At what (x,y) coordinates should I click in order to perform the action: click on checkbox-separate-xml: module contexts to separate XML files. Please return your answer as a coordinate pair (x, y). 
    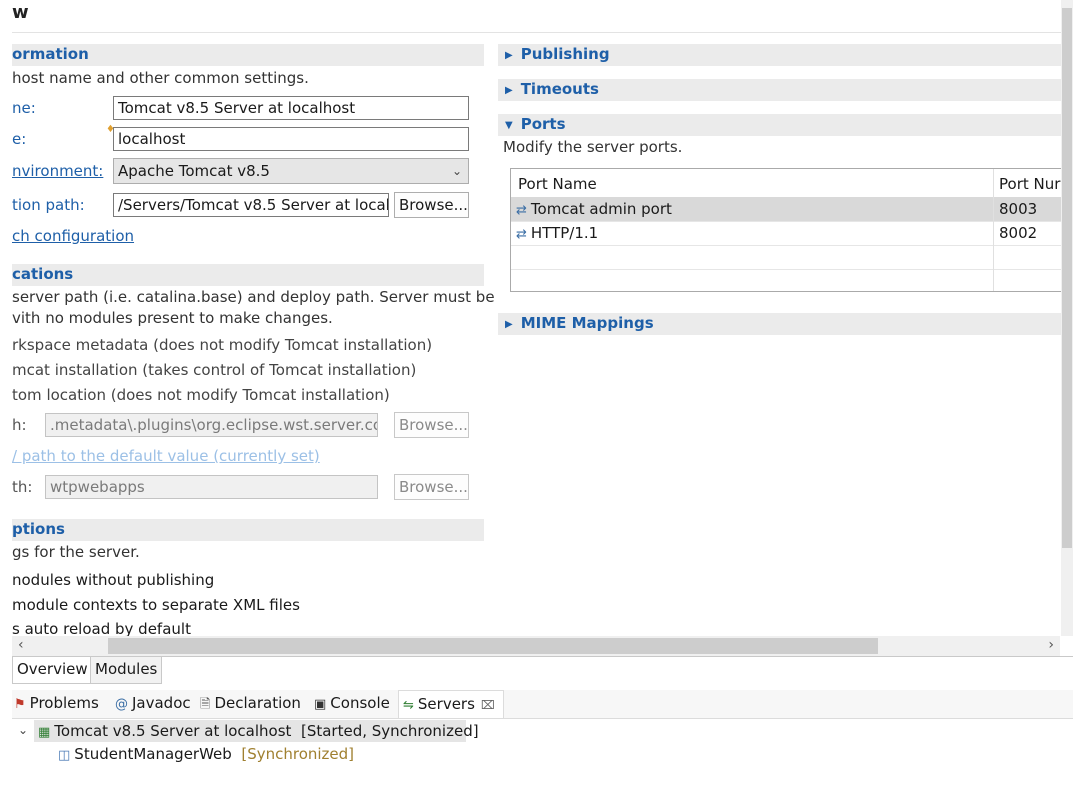
    Looking at the image, I should click on (156, 605).